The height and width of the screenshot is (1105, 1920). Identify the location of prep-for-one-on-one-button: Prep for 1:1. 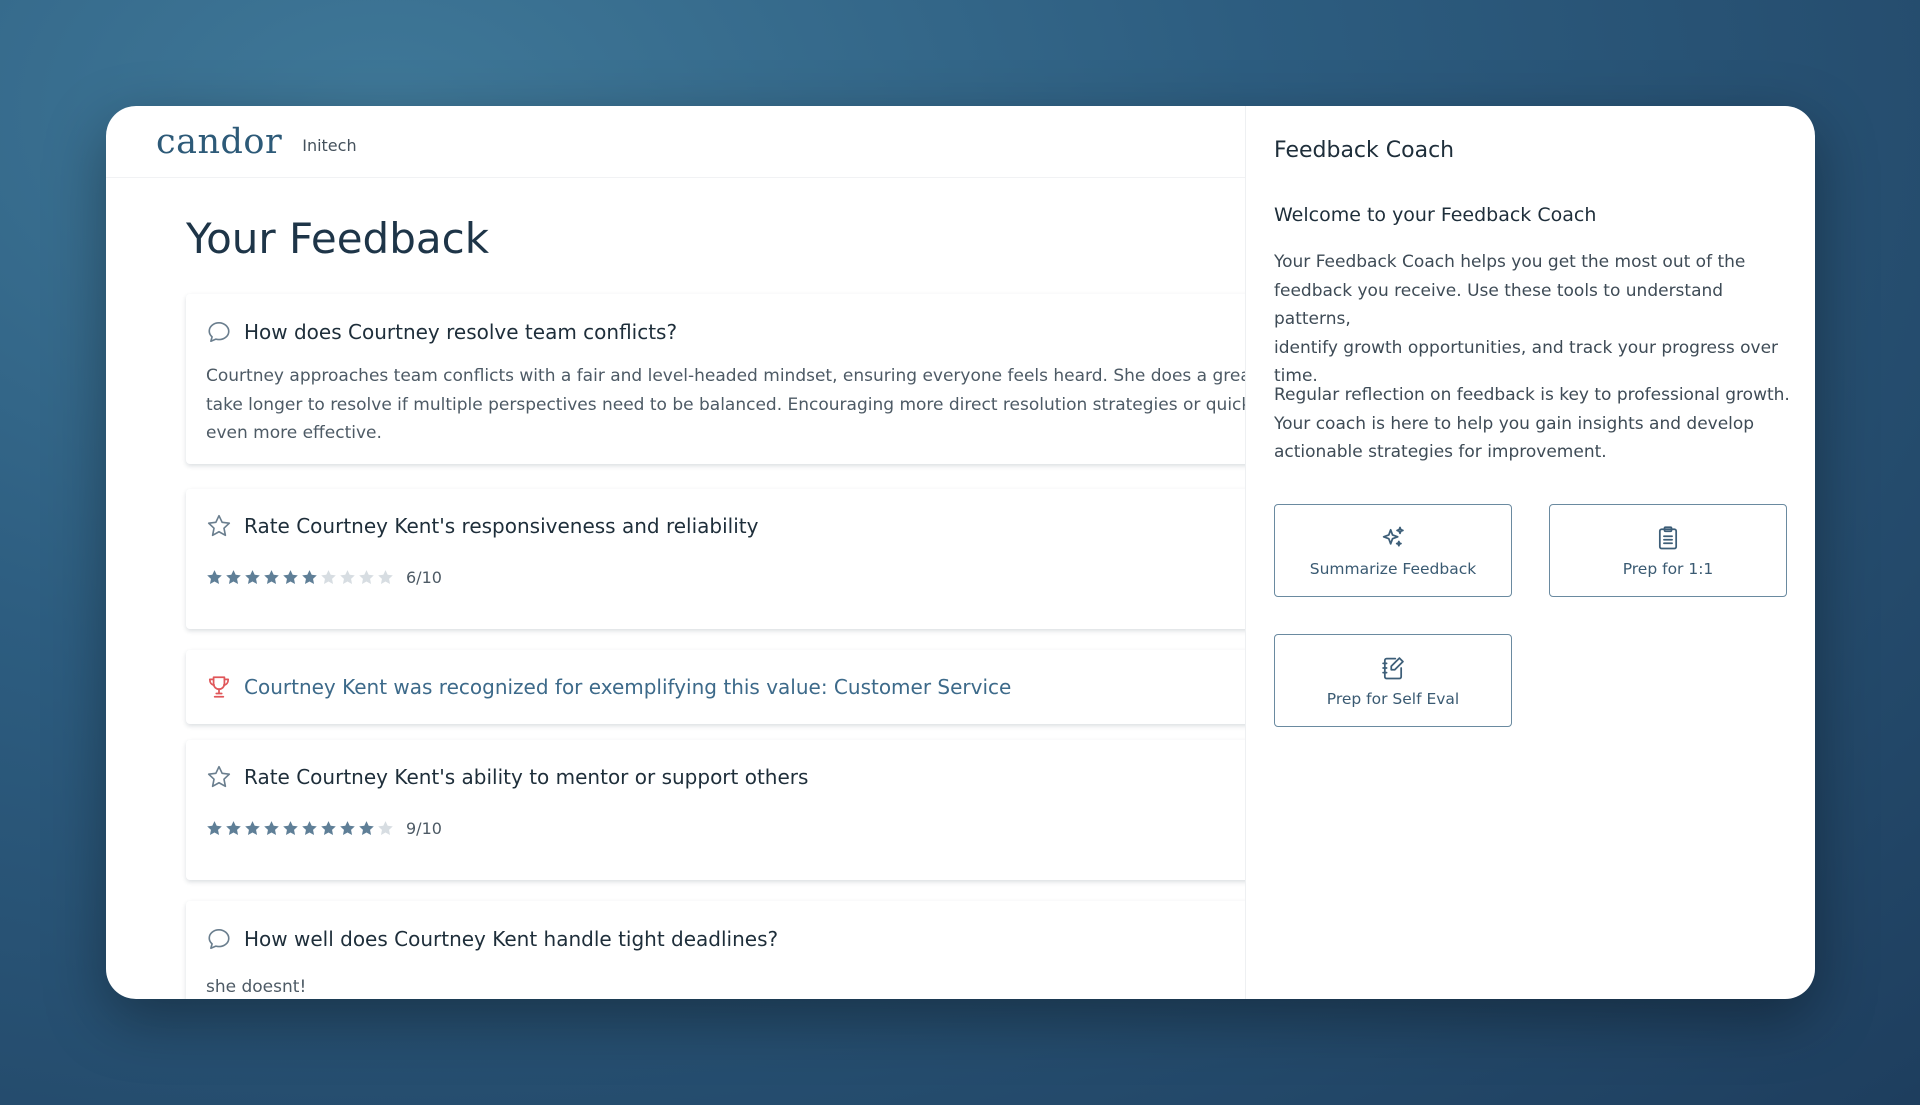
(1668, 550).